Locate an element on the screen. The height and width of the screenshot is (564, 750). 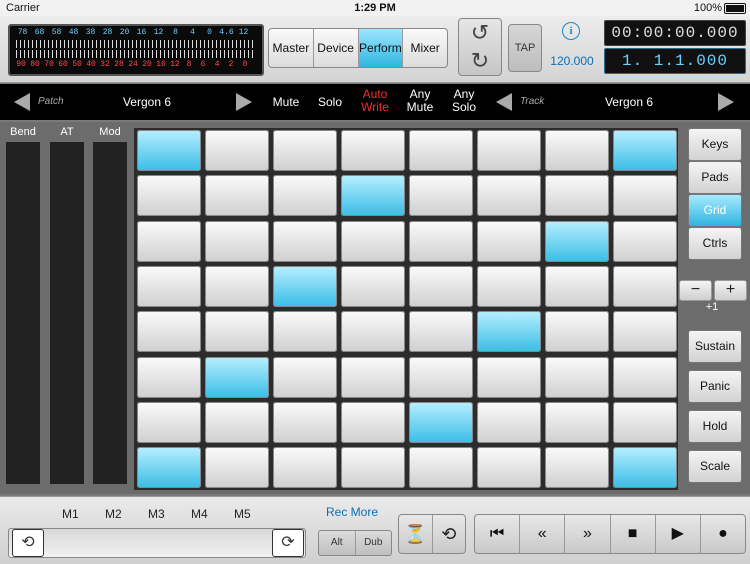
loop-start-icon: ⟲ is located at coordinates (28, 543).